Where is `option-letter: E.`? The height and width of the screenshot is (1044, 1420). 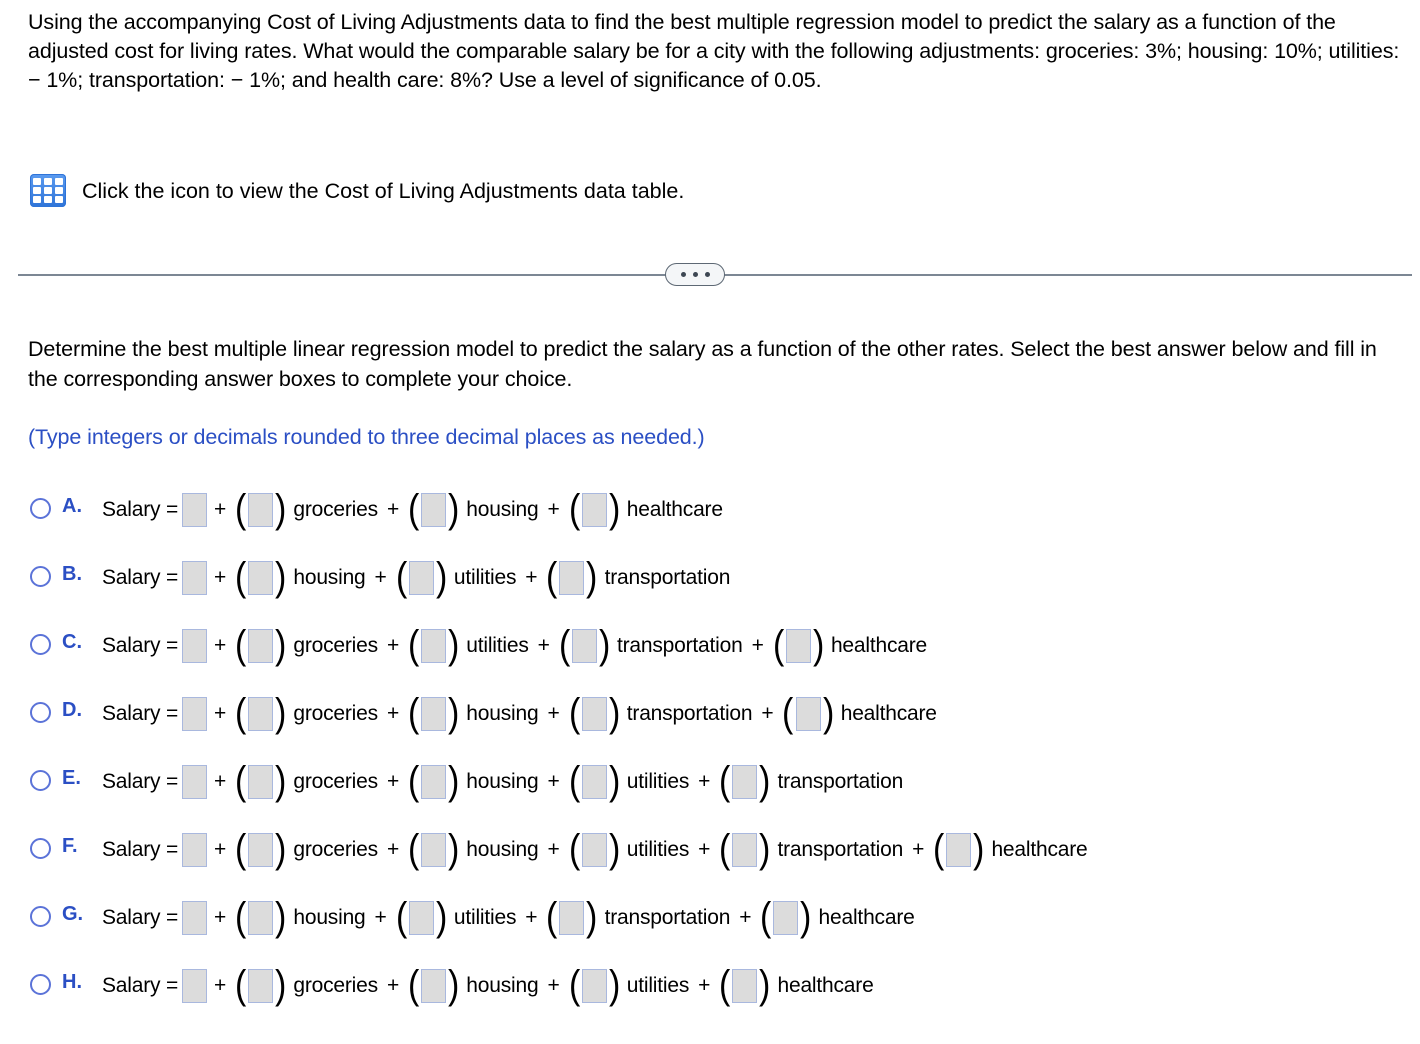
option-letter: E. is located at coordinates (71, 778).